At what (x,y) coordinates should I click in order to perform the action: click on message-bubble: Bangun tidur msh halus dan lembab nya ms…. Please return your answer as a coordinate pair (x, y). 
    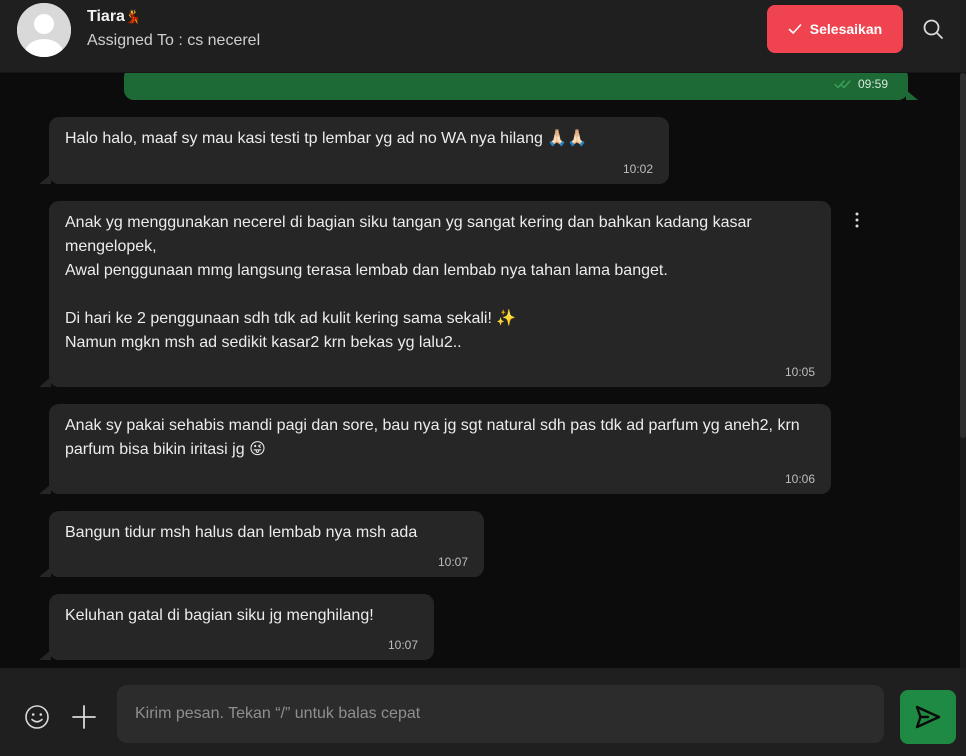
    Looking at the image, I should click on (261, 544).